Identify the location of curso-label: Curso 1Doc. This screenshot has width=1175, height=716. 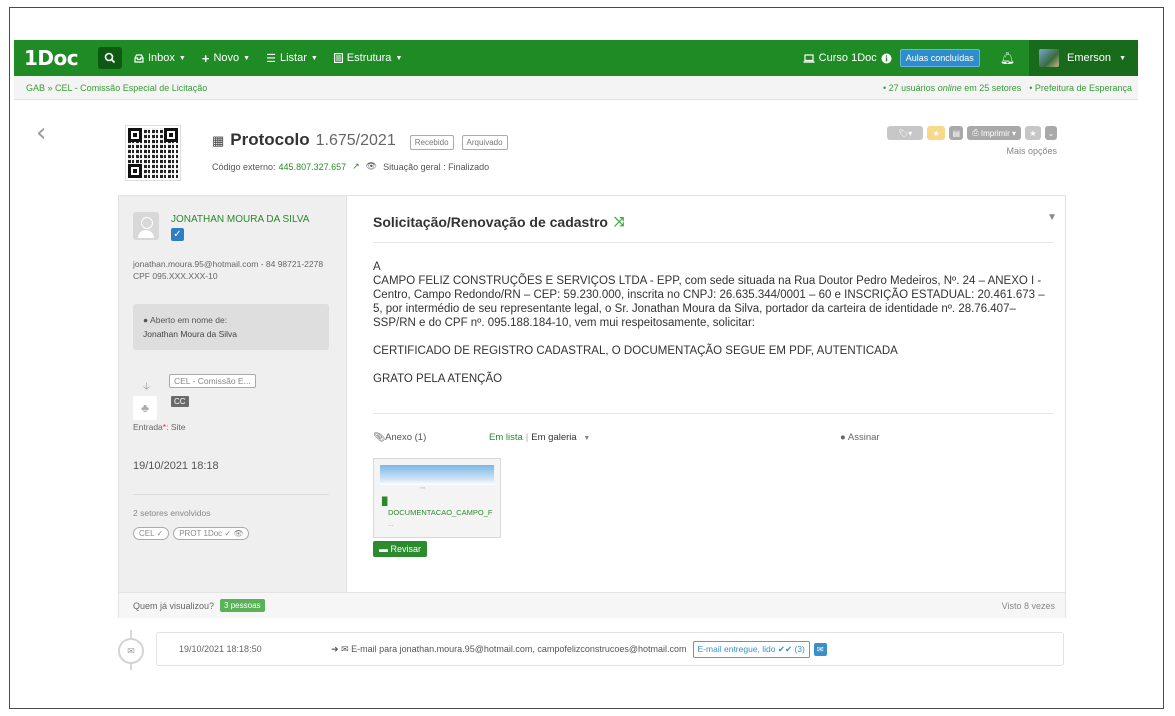
(847, 58).